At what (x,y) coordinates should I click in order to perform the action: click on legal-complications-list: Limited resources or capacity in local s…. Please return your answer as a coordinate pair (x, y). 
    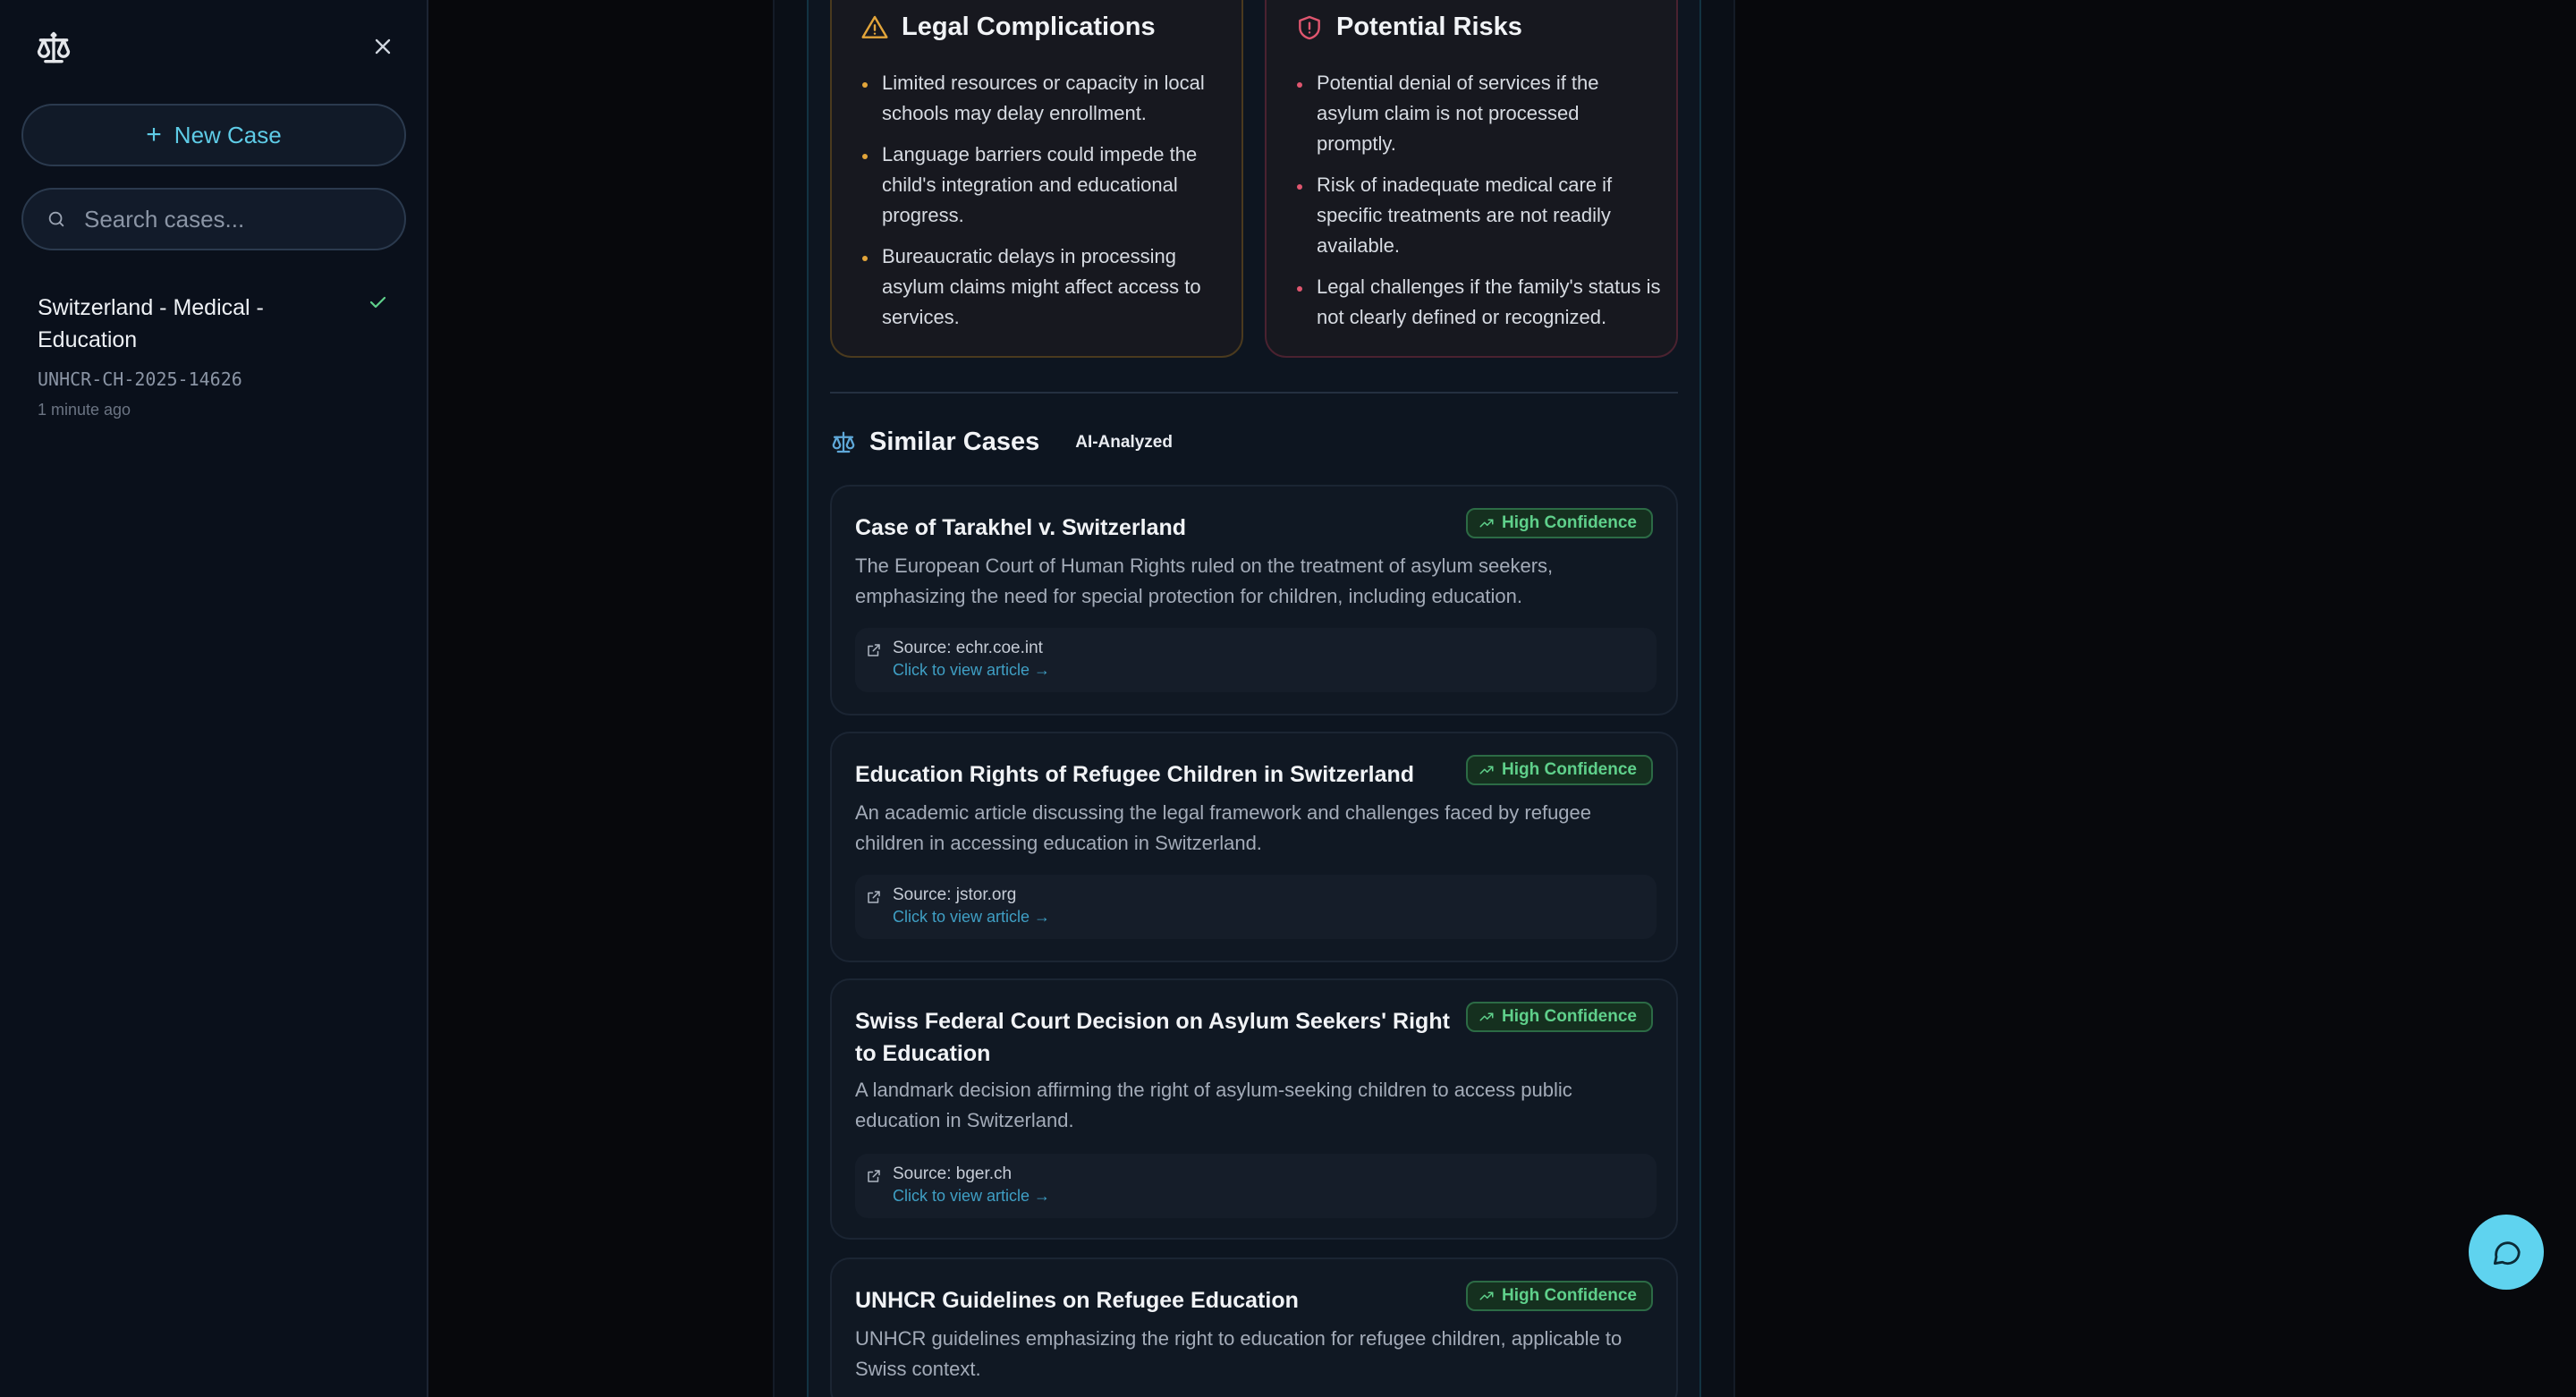
    Looking at the image, I should click on (1043, 205).